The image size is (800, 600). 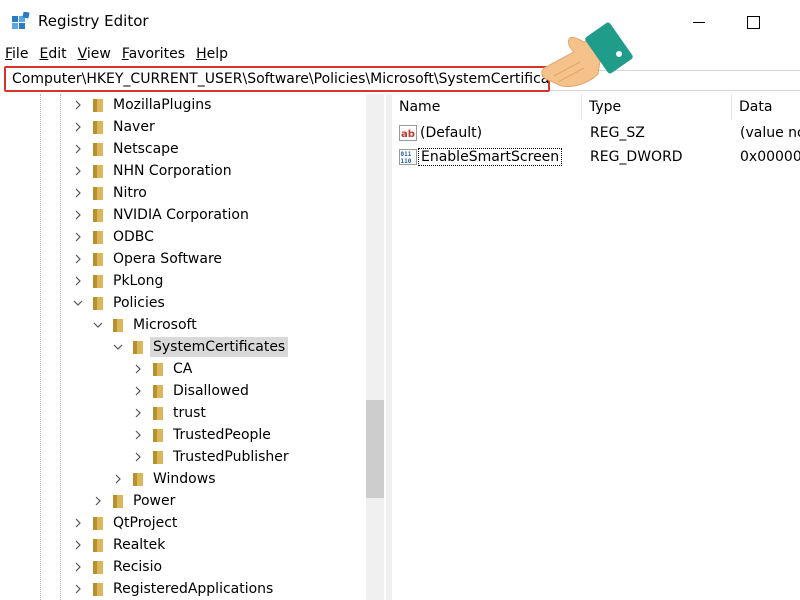 What do you see at coordinates (17, 54) in the screenshot?
I see `menu-file: File` at bounding box center [17, 54].